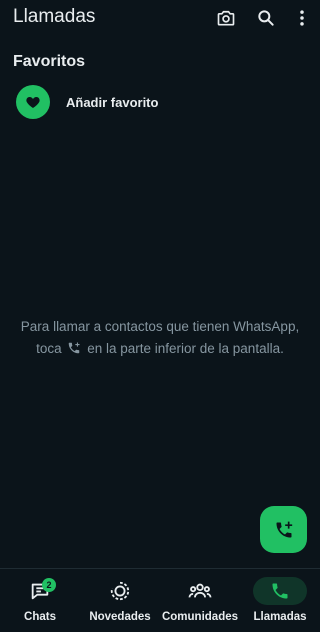 The image size is (320, 632). What do you see at coordinates (280, 591) in the screenshot?
I see `phone-icon` at bounding box center [280, 591].